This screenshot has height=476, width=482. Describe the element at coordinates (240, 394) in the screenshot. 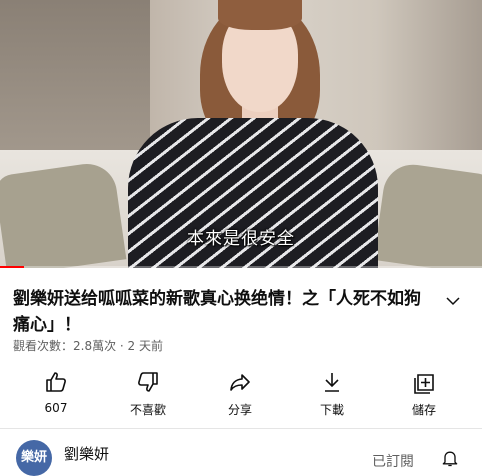

I see `share-button: 分享` at that location.